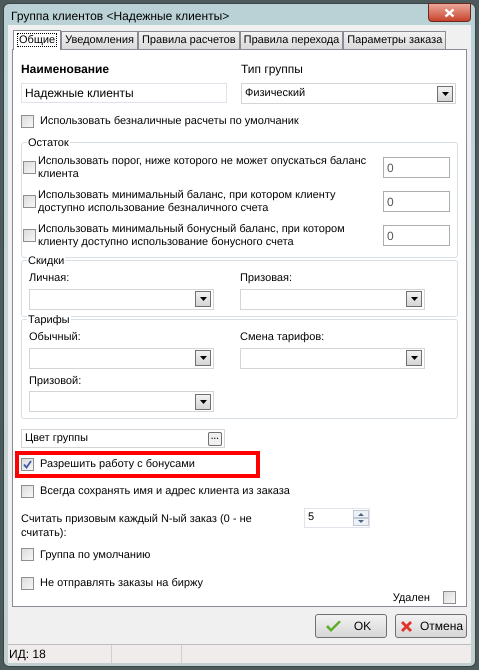 Image resolution: width=479 pixels, height=670 pixels. What do you see at coordinates (406, 626) in the screenshot?
I see `cross-icon` at bounding box center [406, 626].